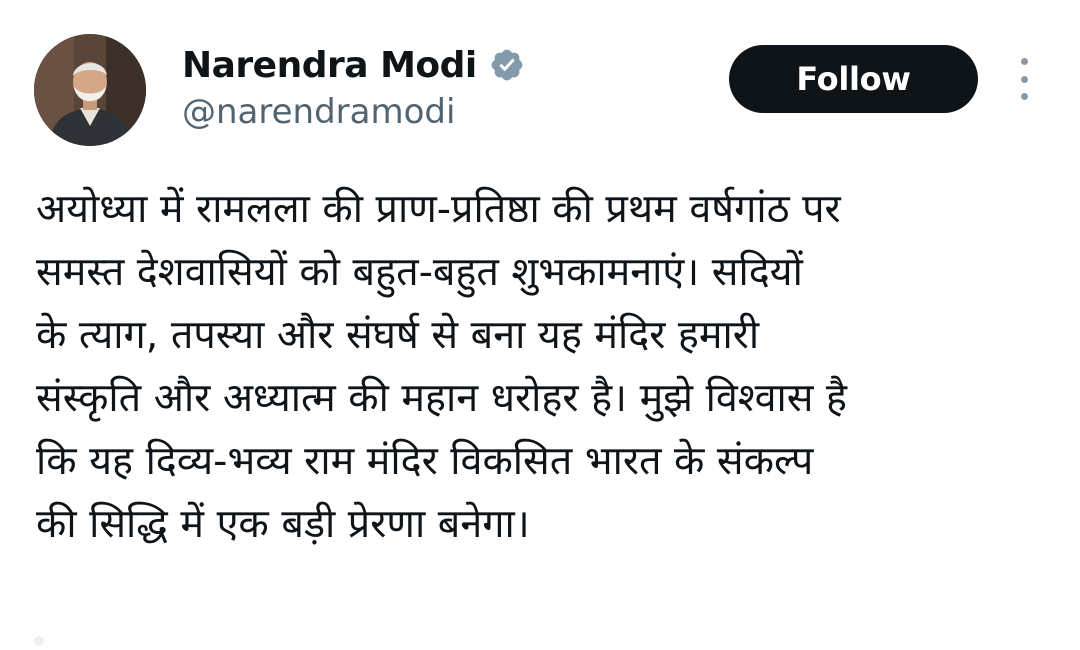 The width and height of the screenshot is (1080, 650). What do you see at coordinates (329, 65) in the screenshot?
I see `author-display-name: Narendra Modi` at bounding box center [329, 65].